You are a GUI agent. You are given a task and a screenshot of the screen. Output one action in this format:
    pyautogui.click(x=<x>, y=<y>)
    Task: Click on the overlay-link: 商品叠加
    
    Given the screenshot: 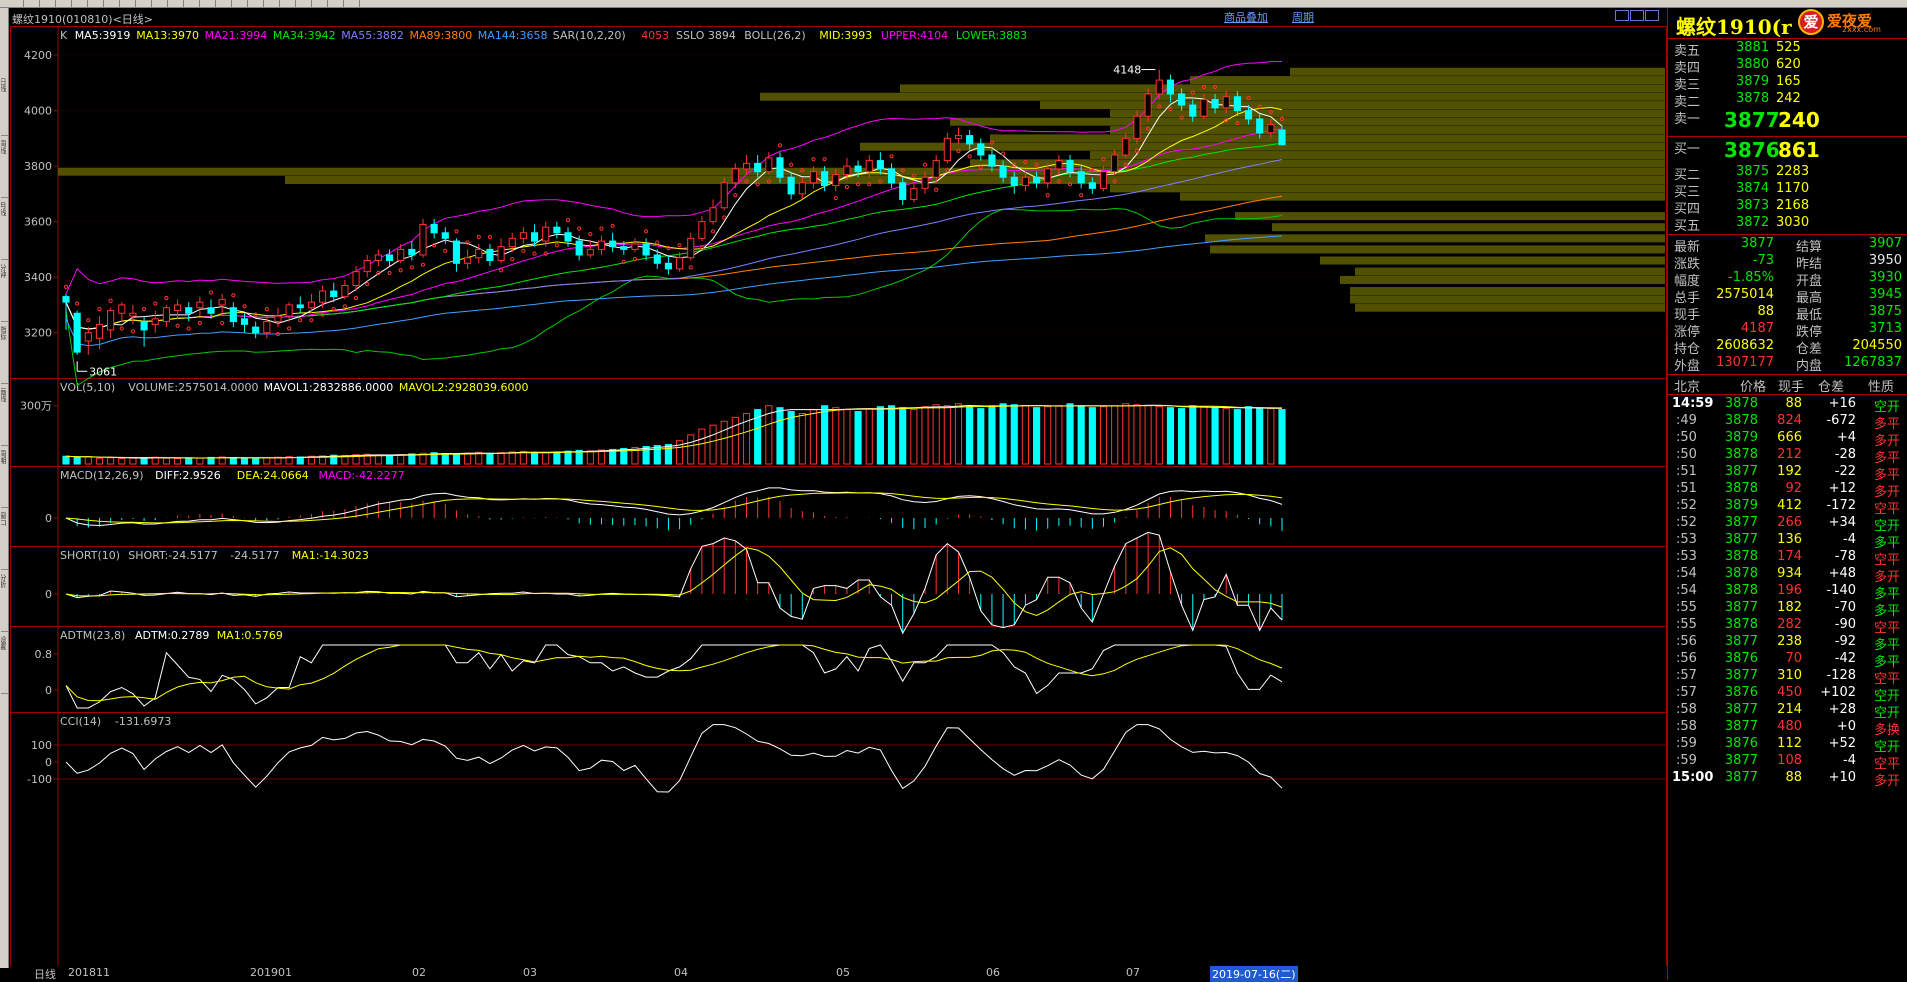 What is the action you would take?
    pyautogui.click(x=1246, y=17)
    